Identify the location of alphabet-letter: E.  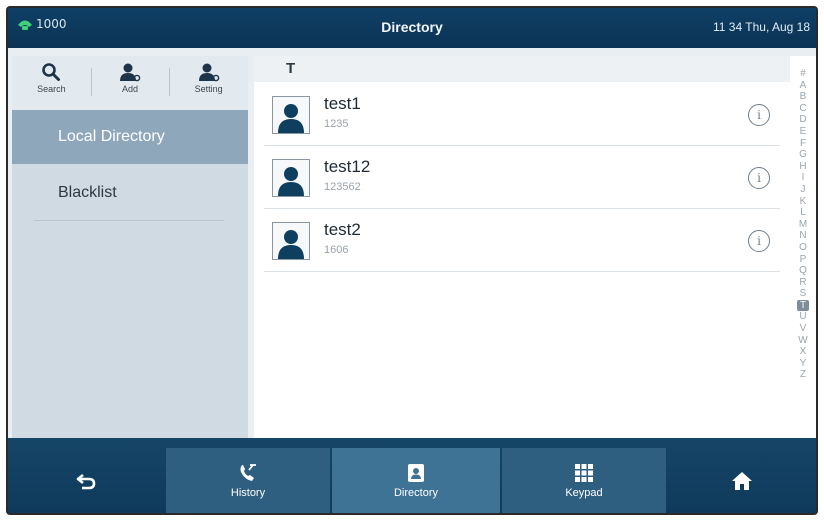
(803, 132).